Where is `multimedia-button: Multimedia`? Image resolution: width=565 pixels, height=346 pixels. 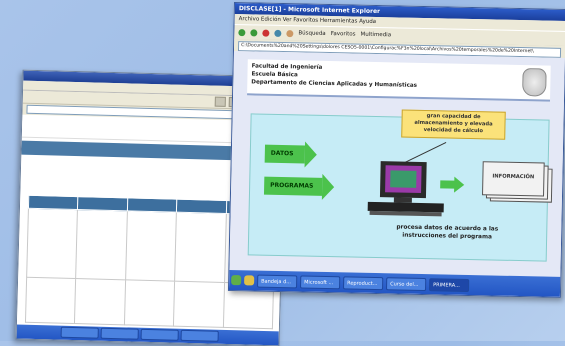 multimedia-button: Multimedia is located at coordinates (375, 35).